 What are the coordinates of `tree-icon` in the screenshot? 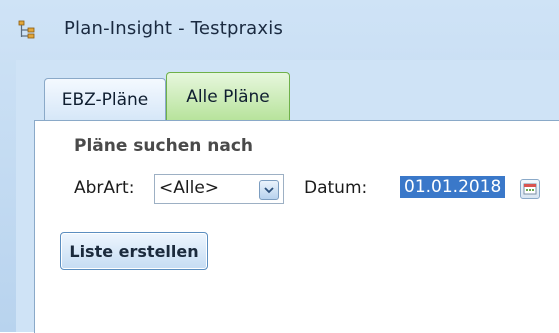 It's located at (26, 29).